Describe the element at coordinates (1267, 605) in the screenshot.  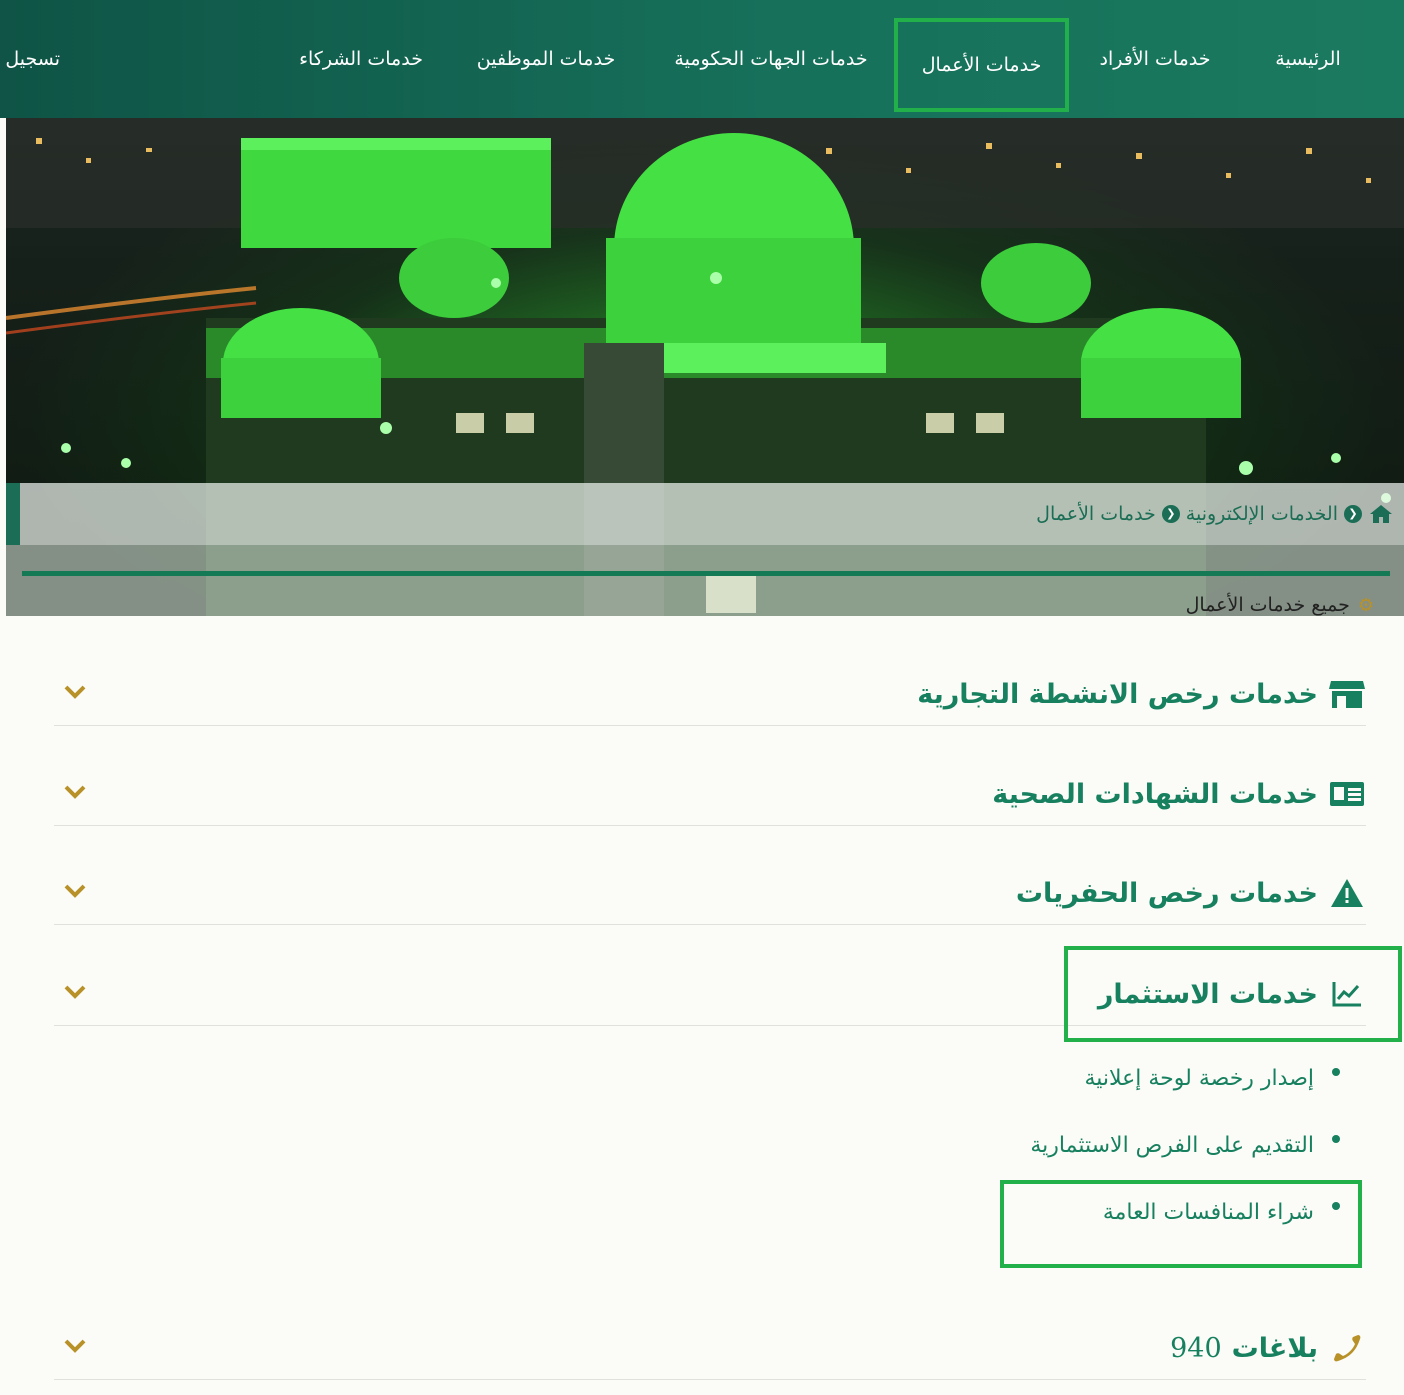
I see `section-heading-label: جميع خدمات الأعمال` at that location.